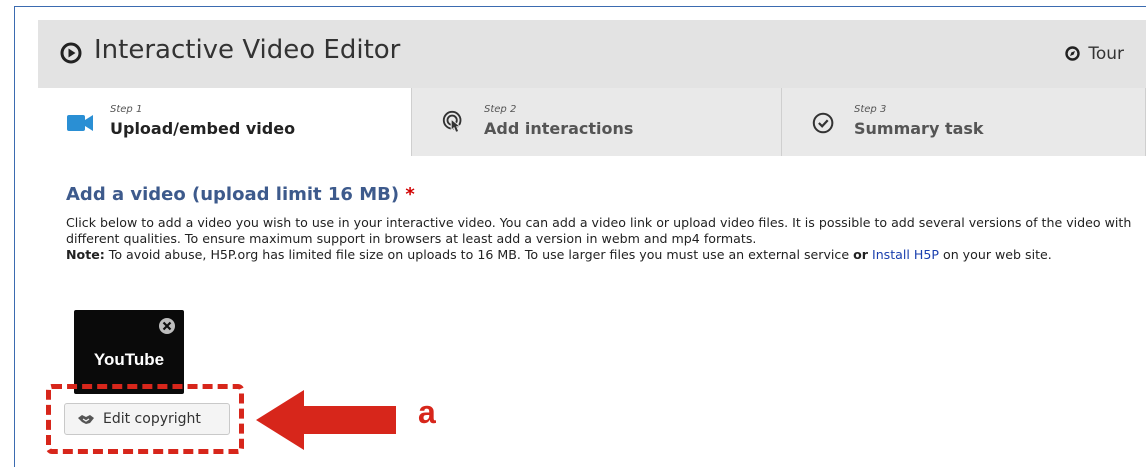  I want to click on note-text-end: on your web site., so click(995, 254).